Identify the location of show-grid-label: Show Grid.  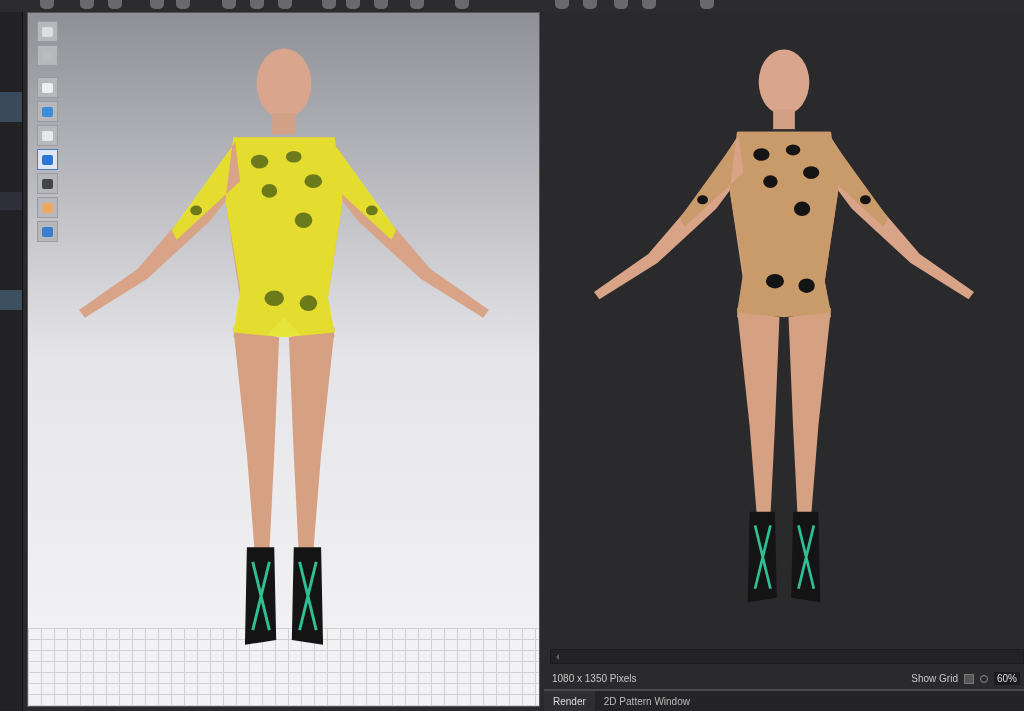
(934, 678).